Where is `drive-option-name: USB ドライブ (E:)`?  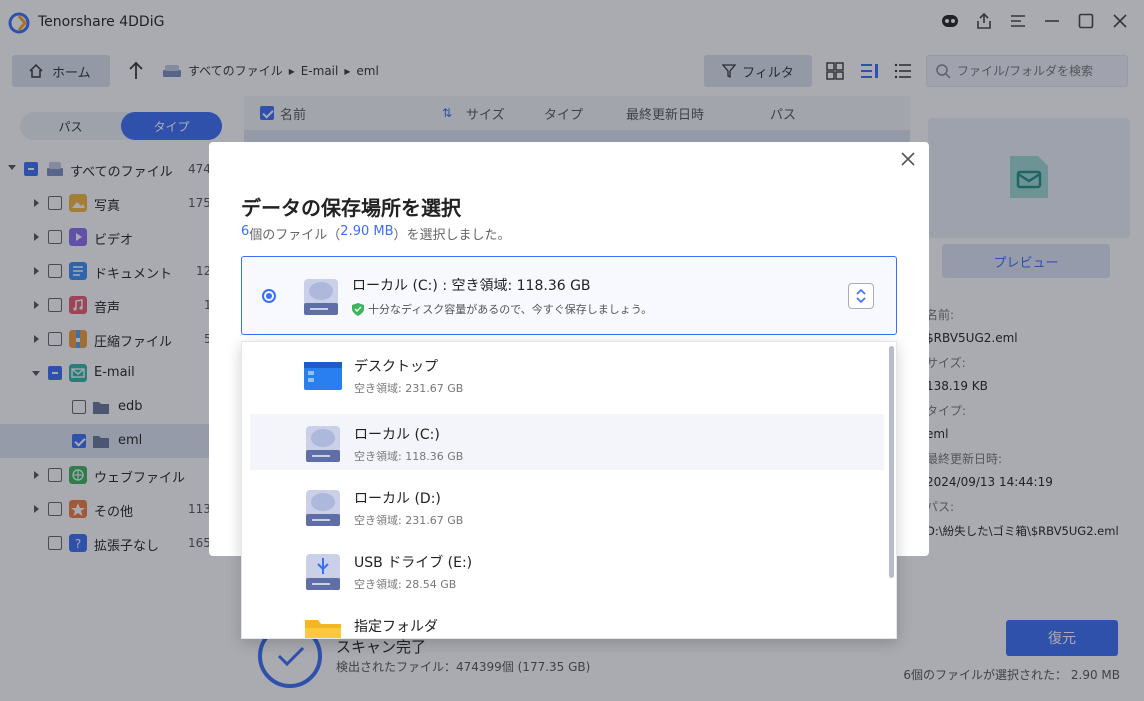 drive-option-name: USB ドライブ (E:) is located at coordinates (413, 563).